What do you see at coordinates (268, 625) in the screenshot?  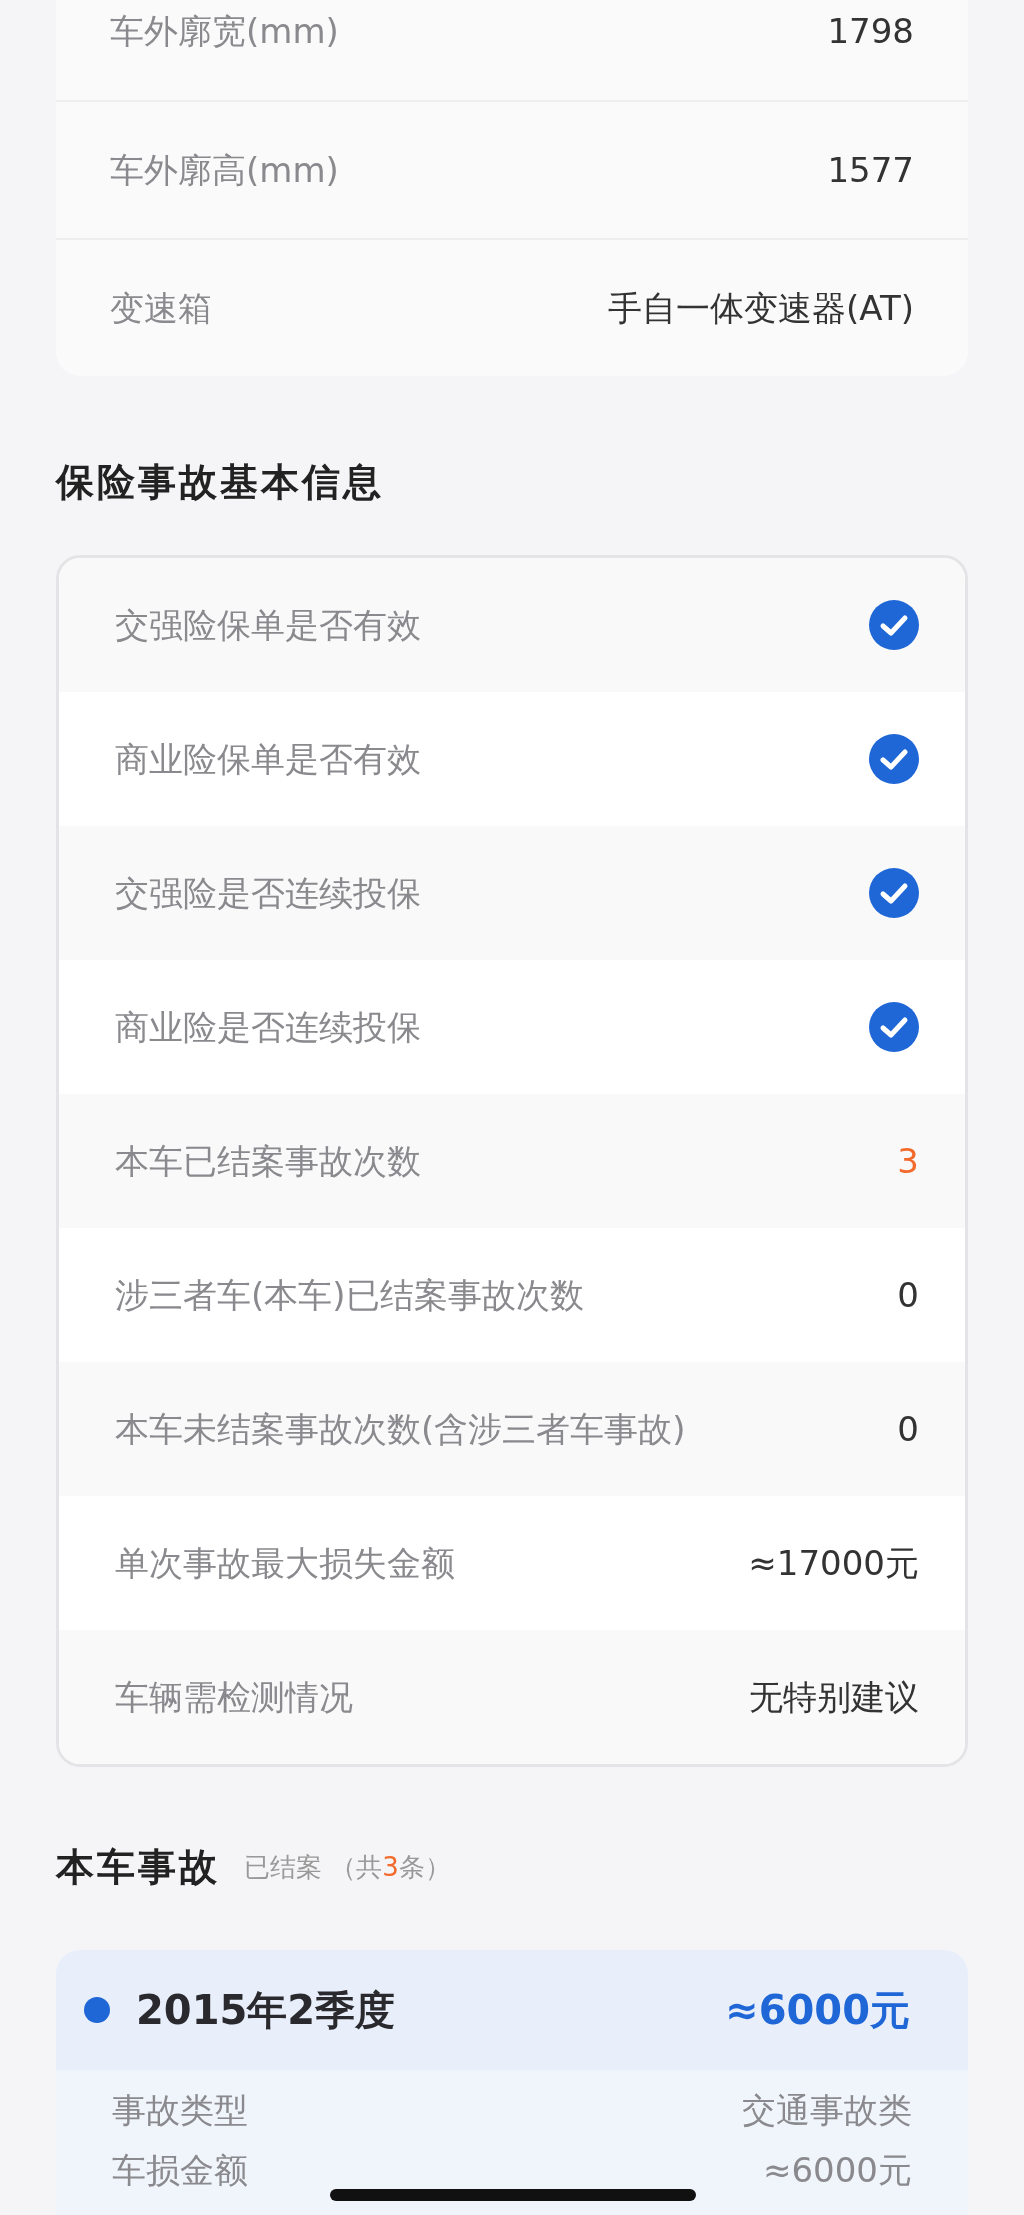 I see `insurance-label: 交强险保单是否有效` at bounding box center [268, 625].